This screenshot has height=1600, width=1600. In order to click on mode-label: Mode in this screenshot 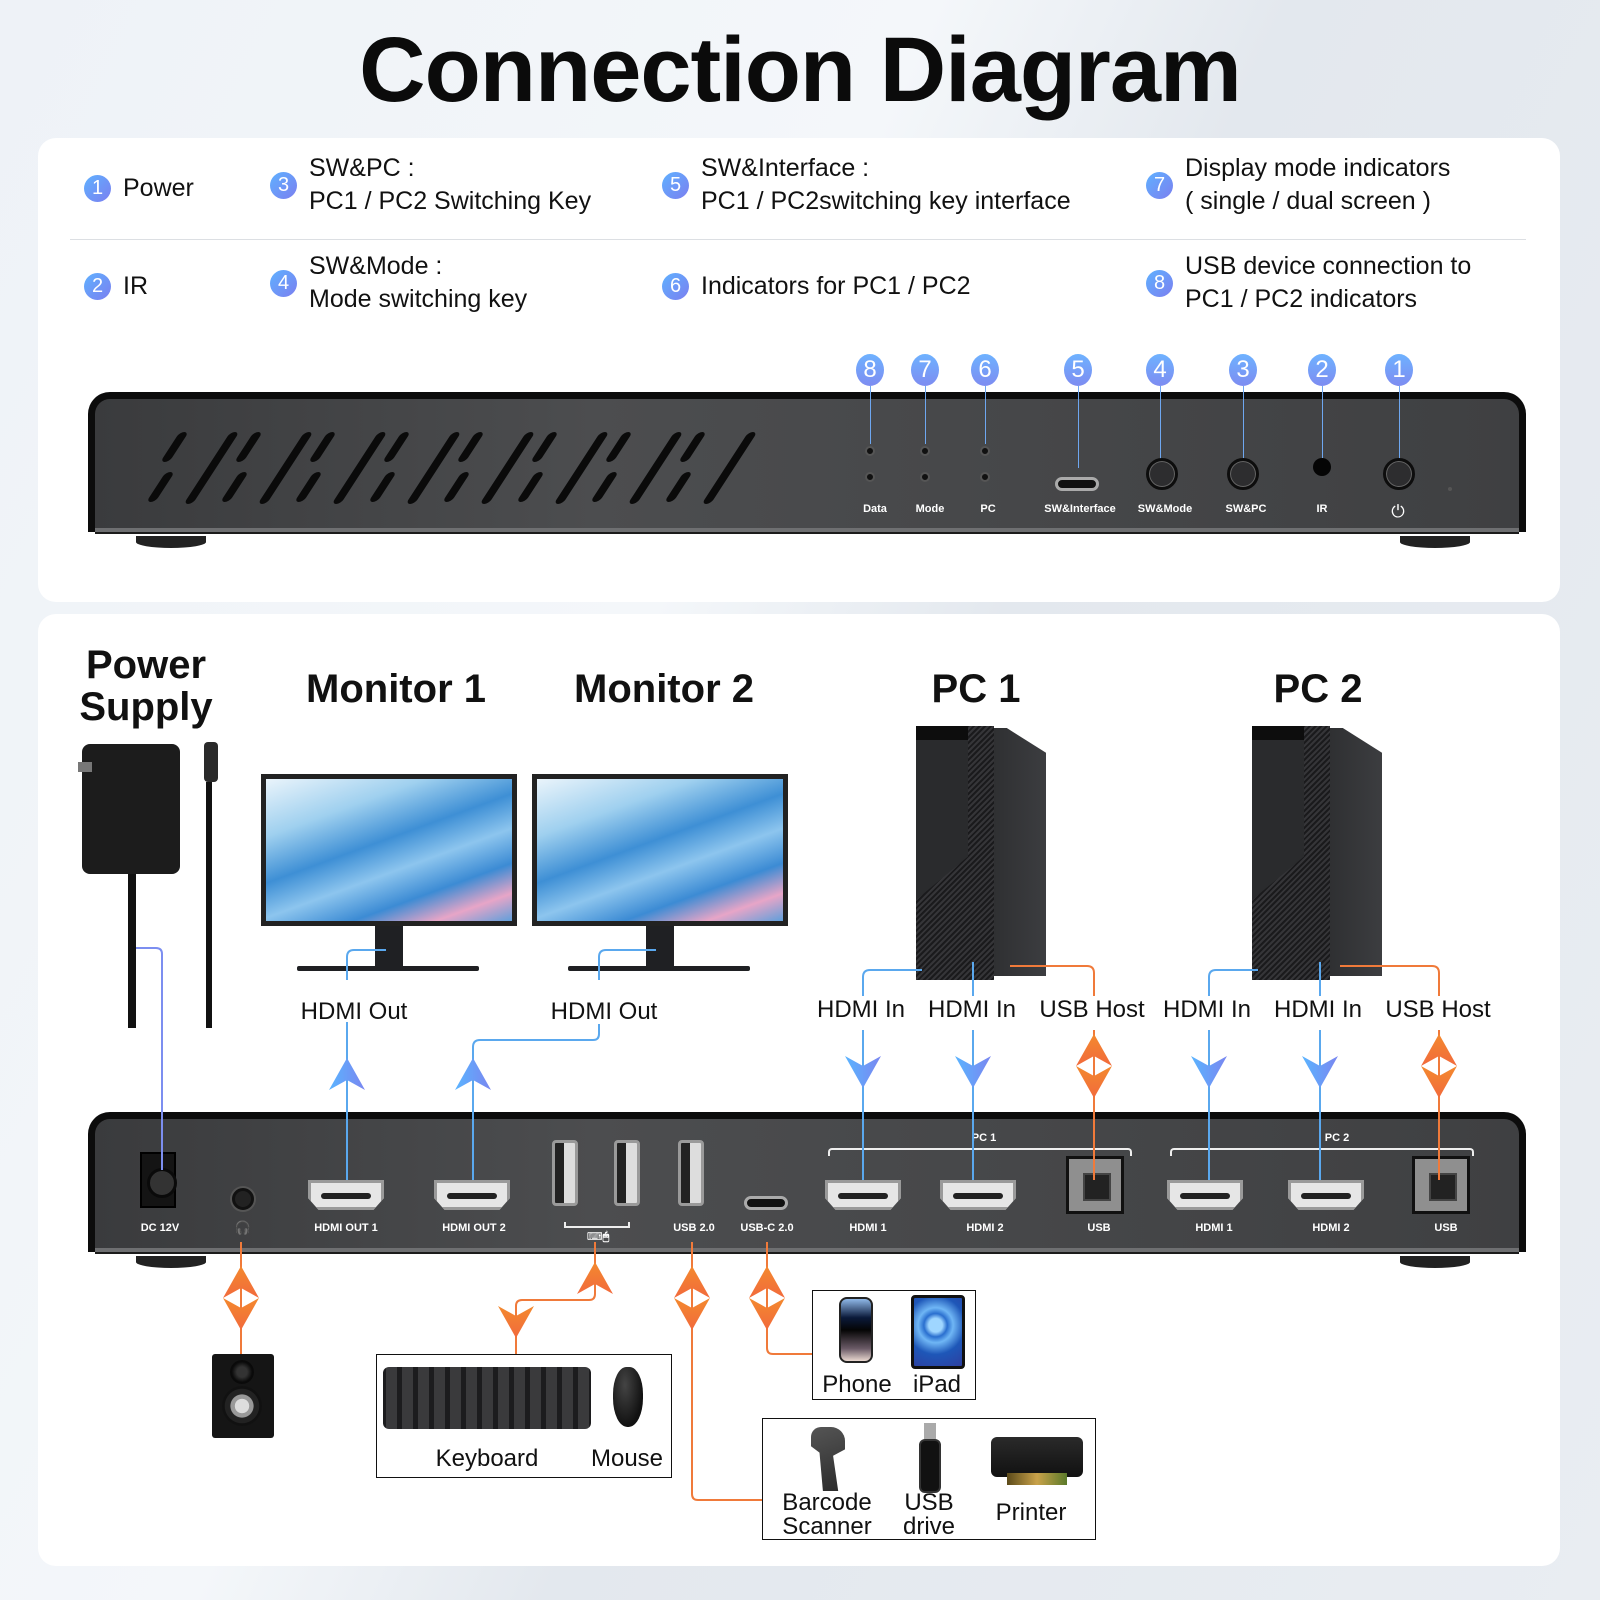, I will do `click(930, 509)`.